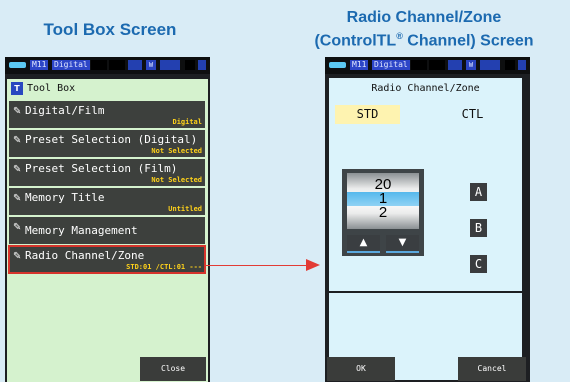  I want to click on registered-mark: ®, so click(399, 36).